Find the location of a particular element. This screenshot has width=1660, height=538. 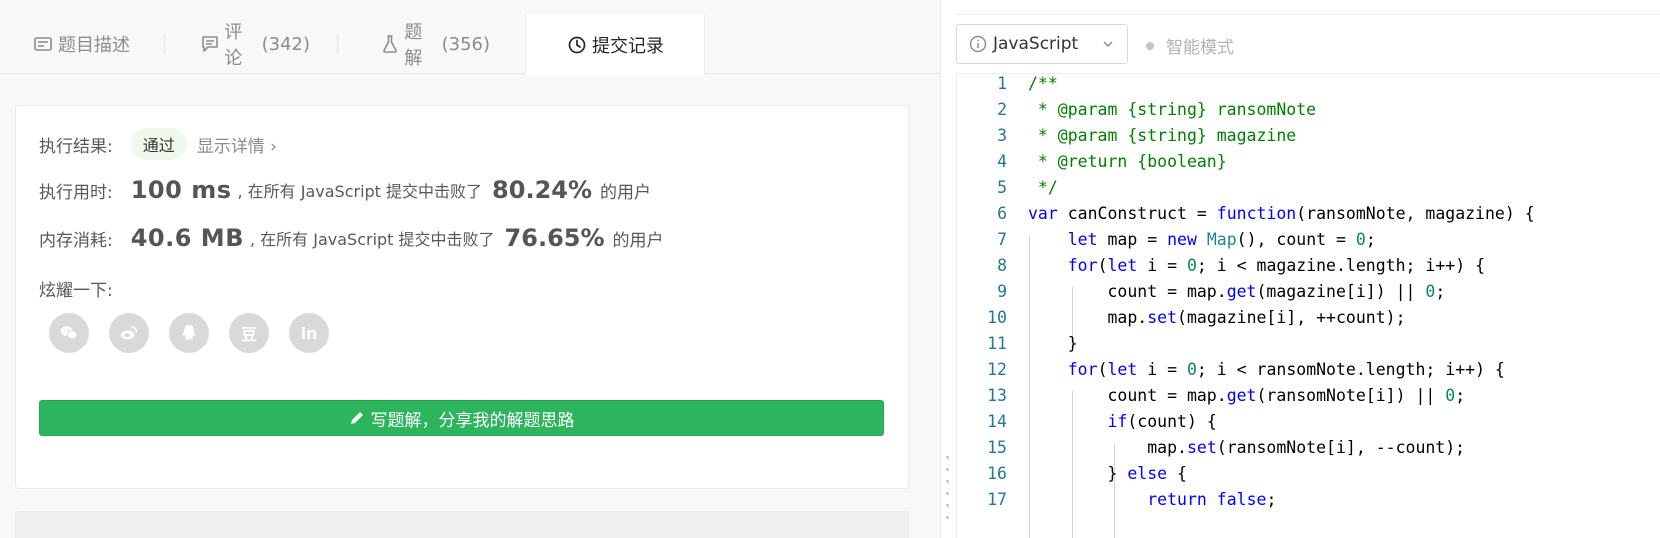

submission-list-card is located at coordinates (462, 524).